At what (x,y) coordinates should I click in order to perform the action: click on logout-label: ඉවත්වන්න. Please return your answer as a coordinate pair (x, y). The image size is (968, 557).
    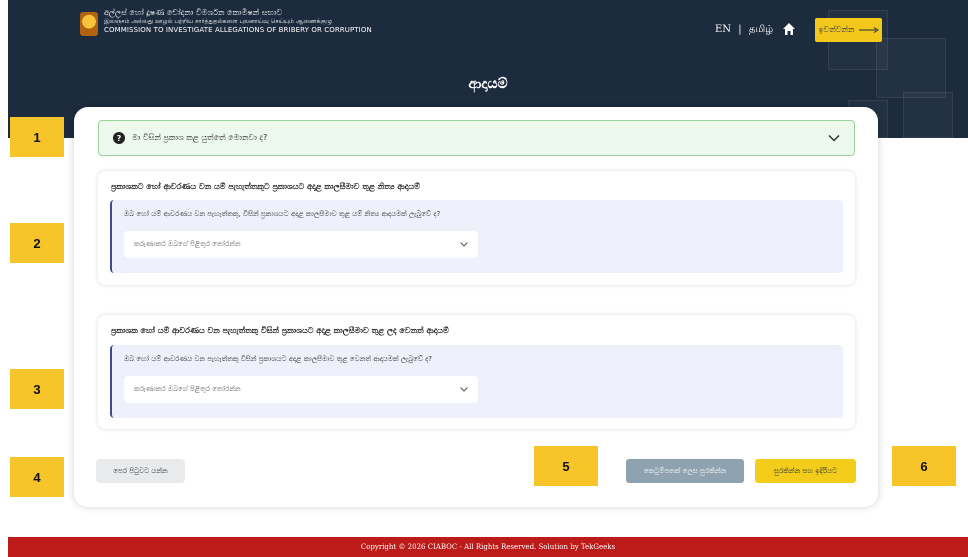
    Looking at the image, I should click on (836, 29).